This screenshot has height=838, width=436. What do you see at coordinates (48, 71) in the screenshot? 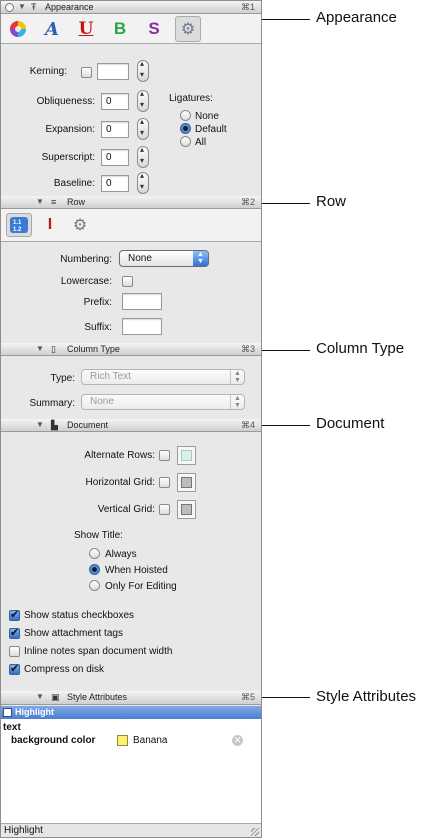
I see `kerning-label: Kerning:` at bounding box center [48, 71].